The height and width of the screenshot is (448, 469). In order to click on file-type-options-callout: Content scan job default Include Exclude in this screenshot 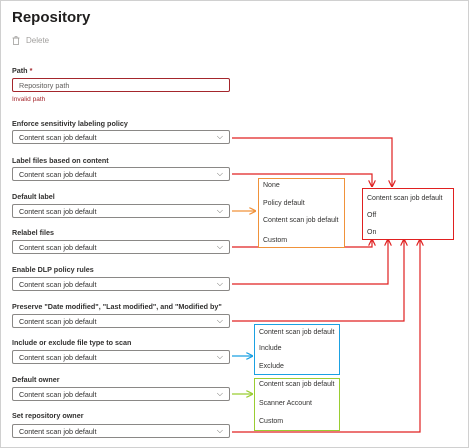, I will do `click(297, 349)`.